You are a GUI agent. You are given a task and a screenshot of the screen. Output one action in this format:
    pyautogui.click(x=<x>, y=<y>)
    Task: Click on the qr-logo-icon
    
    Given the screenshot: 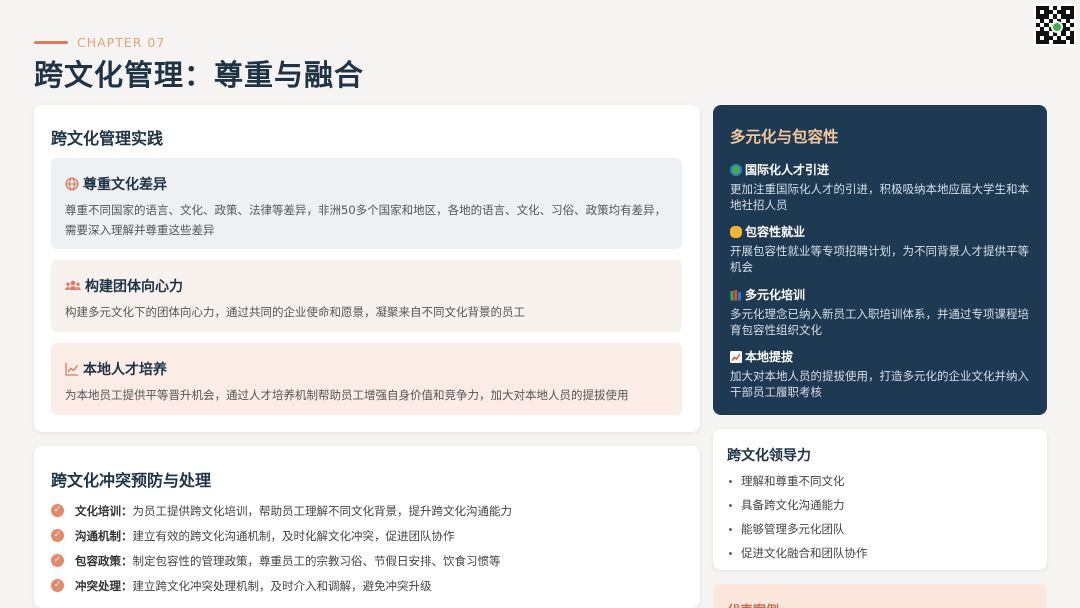 What is the action you would take?
    pyautogui.click(x=1057, y=27)
    